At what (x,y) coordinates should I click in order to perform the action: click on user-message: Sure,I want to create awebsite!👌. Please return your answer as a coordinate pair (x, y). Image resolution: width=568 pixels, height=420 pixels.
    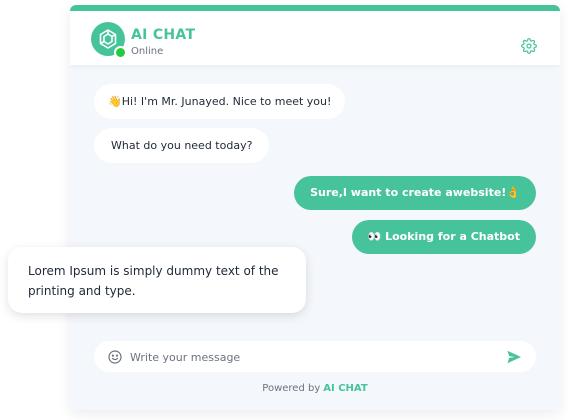
    Looking at the image, I should click on (415, 193).